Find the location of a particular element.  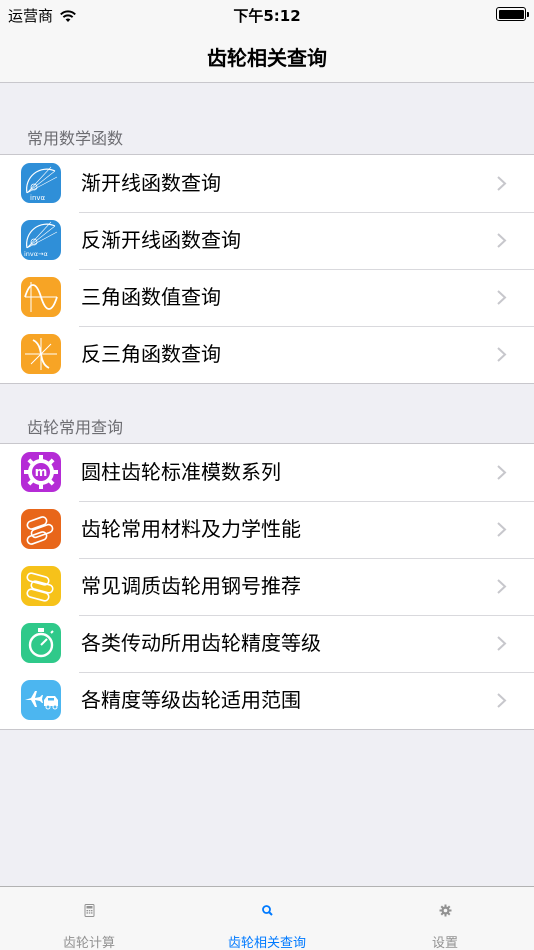

gear-module-icon: m is located at coordinates (41, 472).